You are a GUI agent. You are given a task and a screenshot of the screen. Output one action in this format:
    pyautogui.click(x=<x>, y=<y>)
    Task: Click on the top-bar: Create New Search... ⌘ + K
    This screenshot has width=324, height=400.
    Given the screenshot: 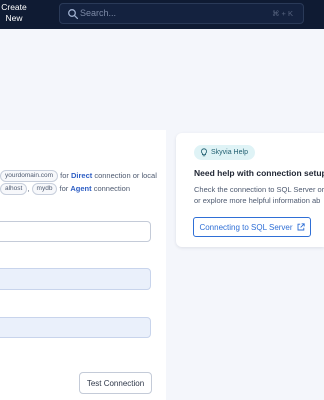 What is the action you would take?
    pyautogui.click(x=162, y=14)
    